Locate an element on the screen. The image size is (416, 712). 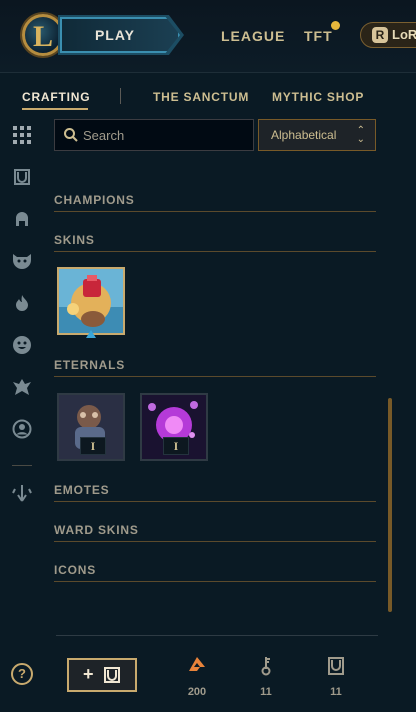
league-logo: L is located at coordinates (43, 35).